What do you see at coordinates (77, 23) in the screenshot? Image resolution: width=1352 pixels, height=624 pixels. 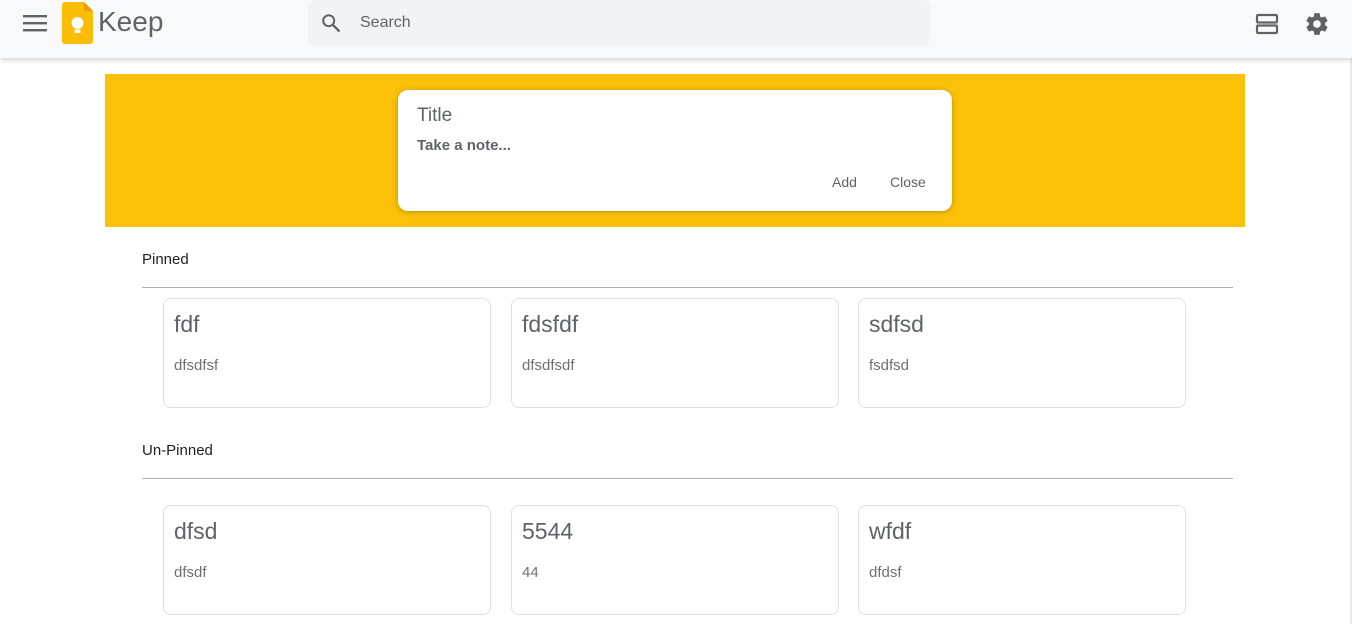 I see `keep-bulb-logo-icon` at bounding box center [77, 23].